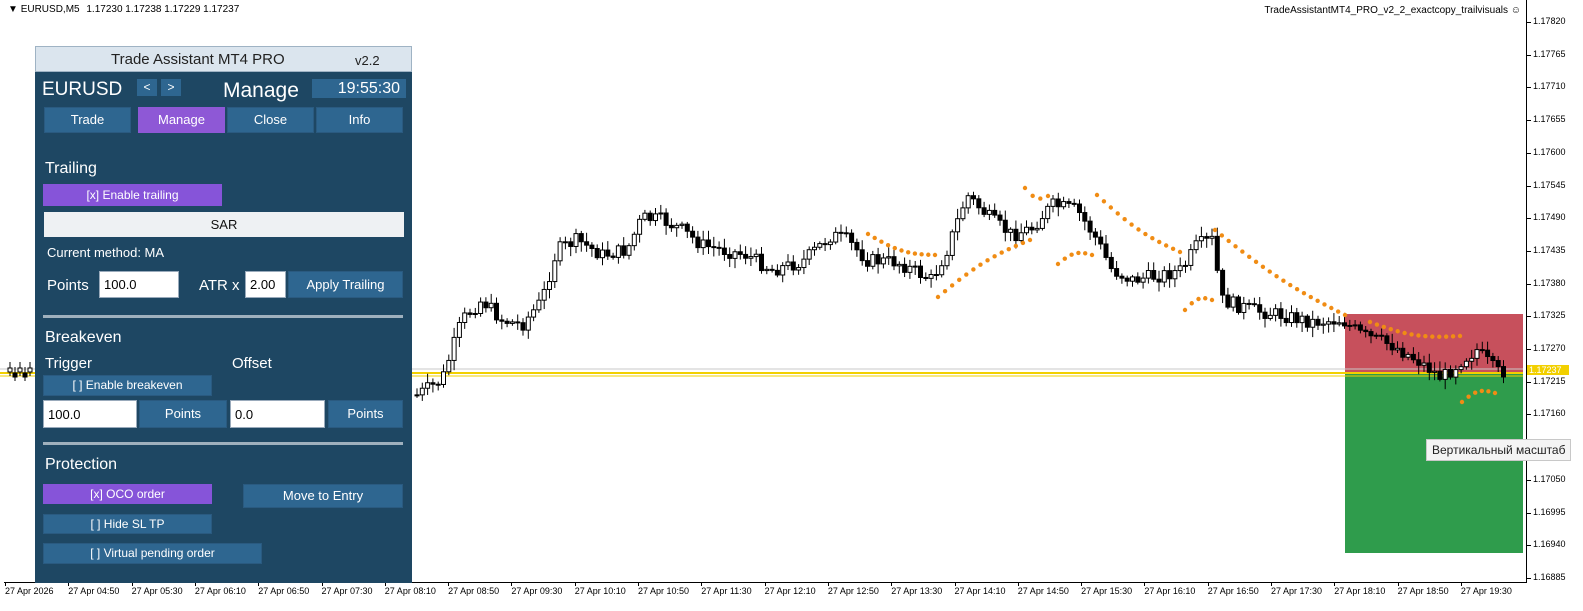 The height and width of the screenshot is (611, 1583). I want to click on dropdown-triangle-icon: ▼, so click(13, 9).